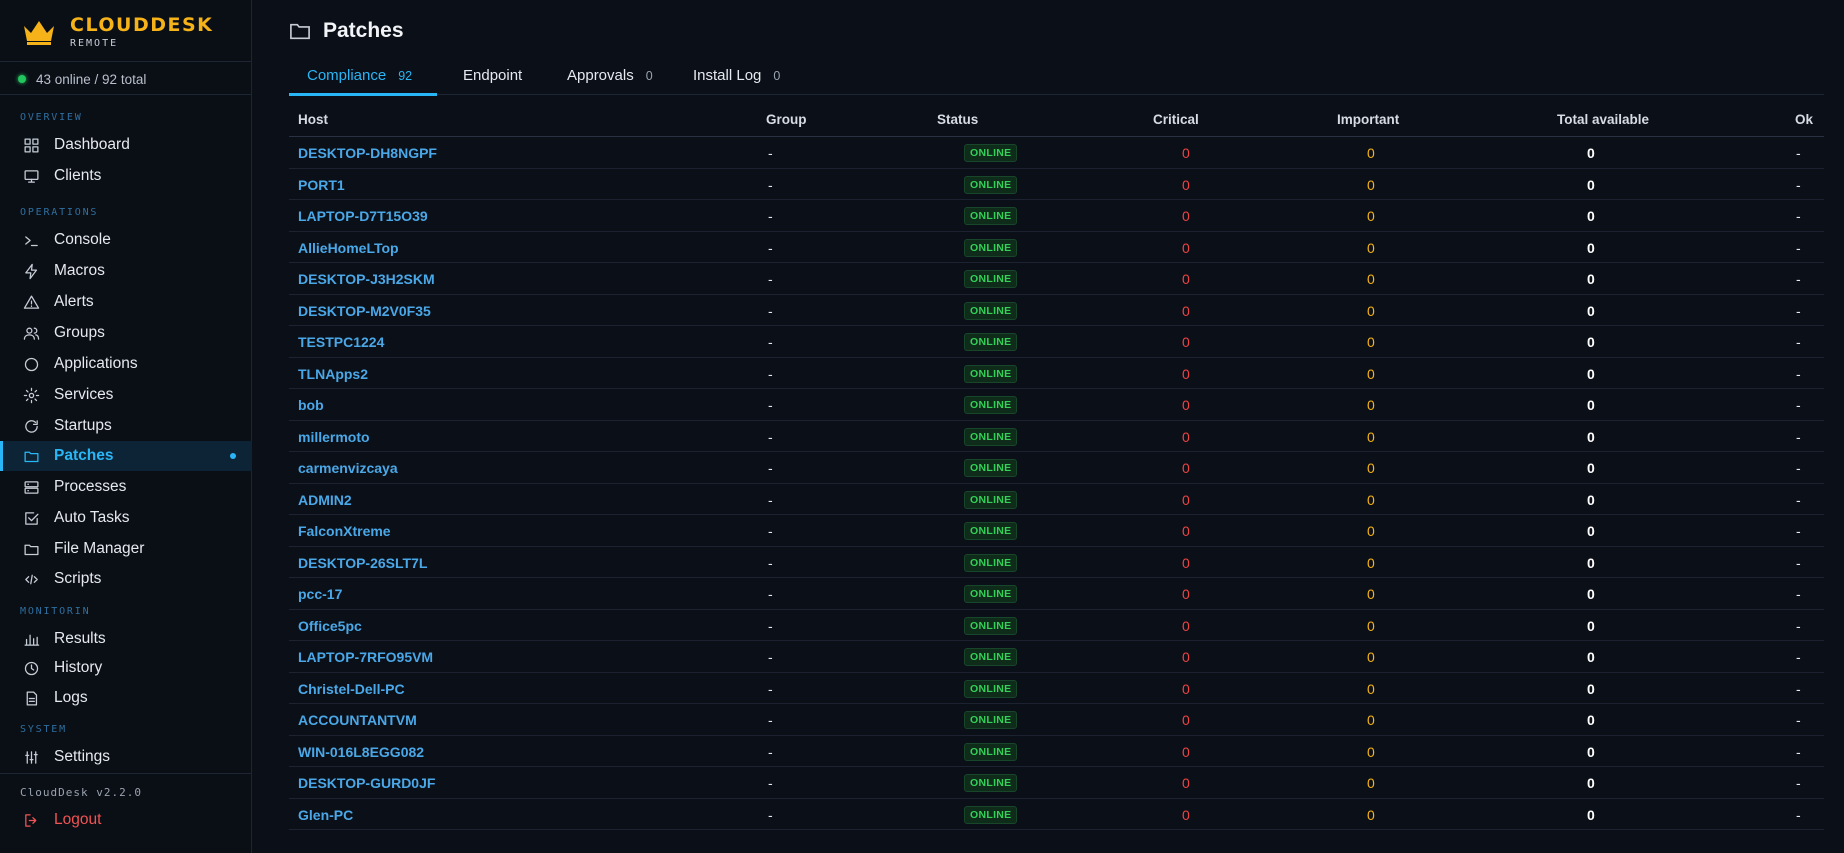 Image resolution: width=1844 pixels, height=853 pixels. What do you see at coordinates (1056, 342) in the screenshot?
I see `table-row: TESTPC1224 - ONLINE 0 0 0 -` at bounding box center [1056, 342].